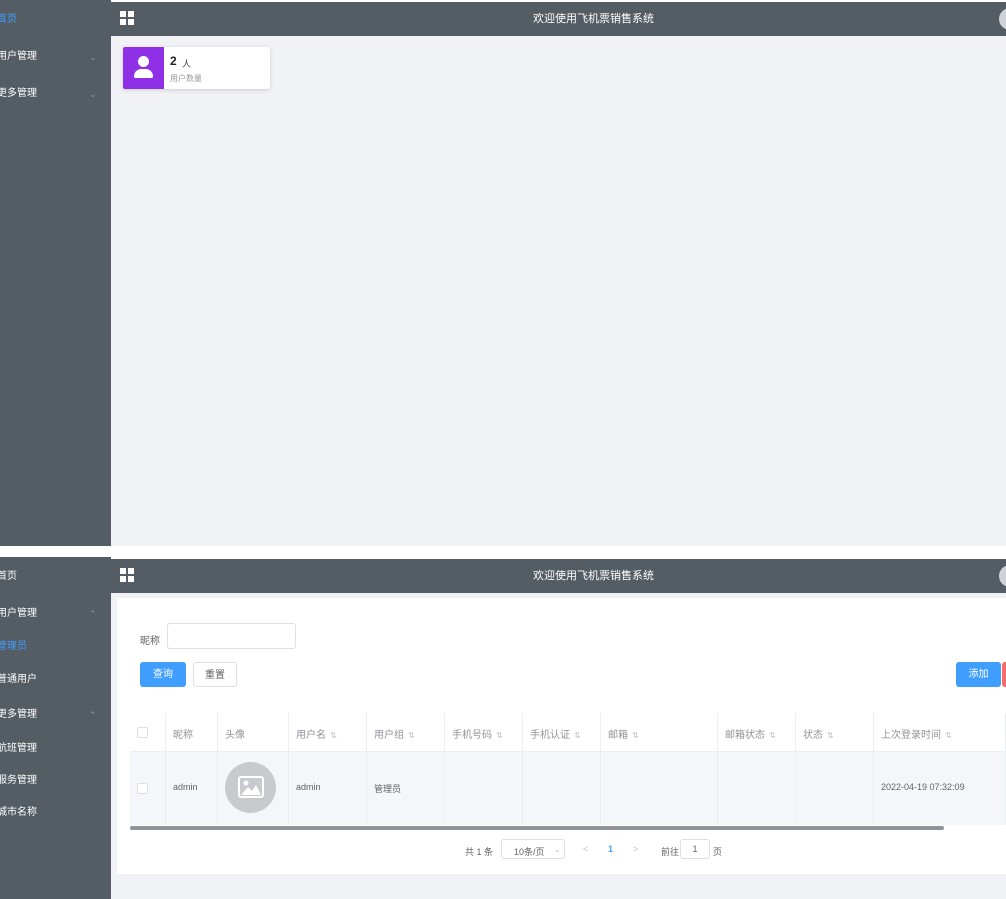 This screenshot has height=899, width=1006. I want to click on cell-email, so click(659, 788).